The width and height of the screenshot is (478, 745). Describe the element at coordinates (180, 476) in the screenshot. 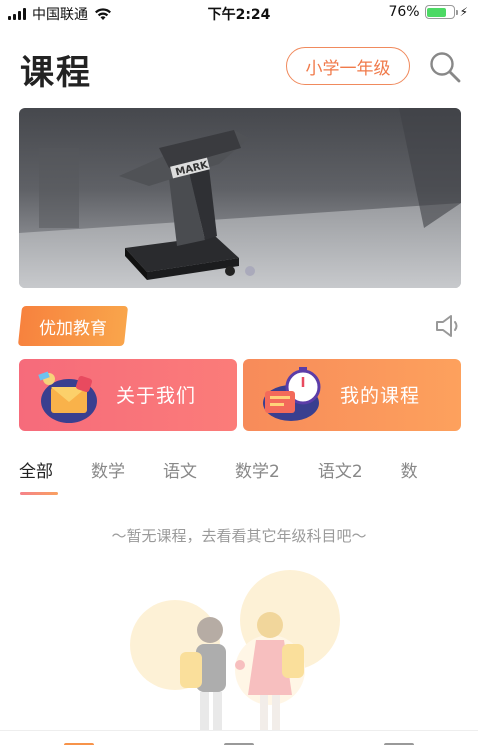

I see `tab-chinese: 语文` at that location.